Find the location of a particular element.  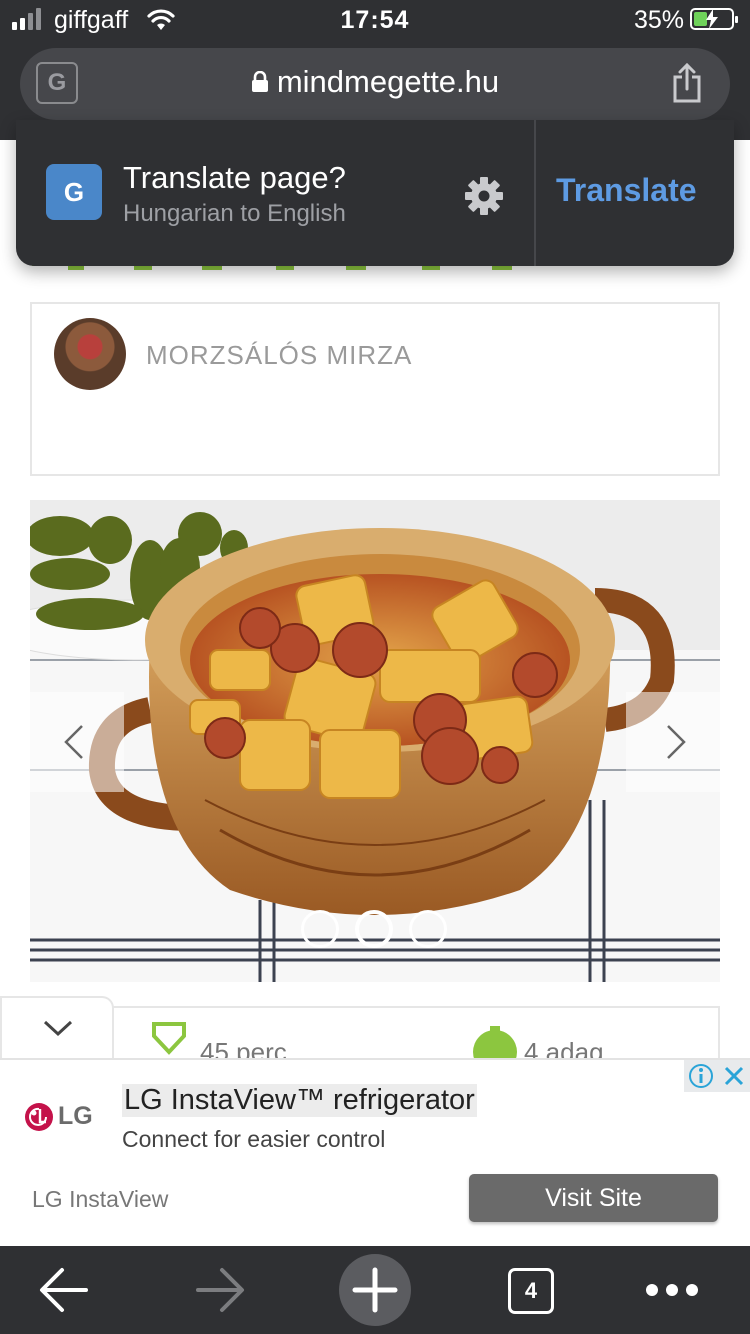

timer-icon is located at coordinates (169, 1038).